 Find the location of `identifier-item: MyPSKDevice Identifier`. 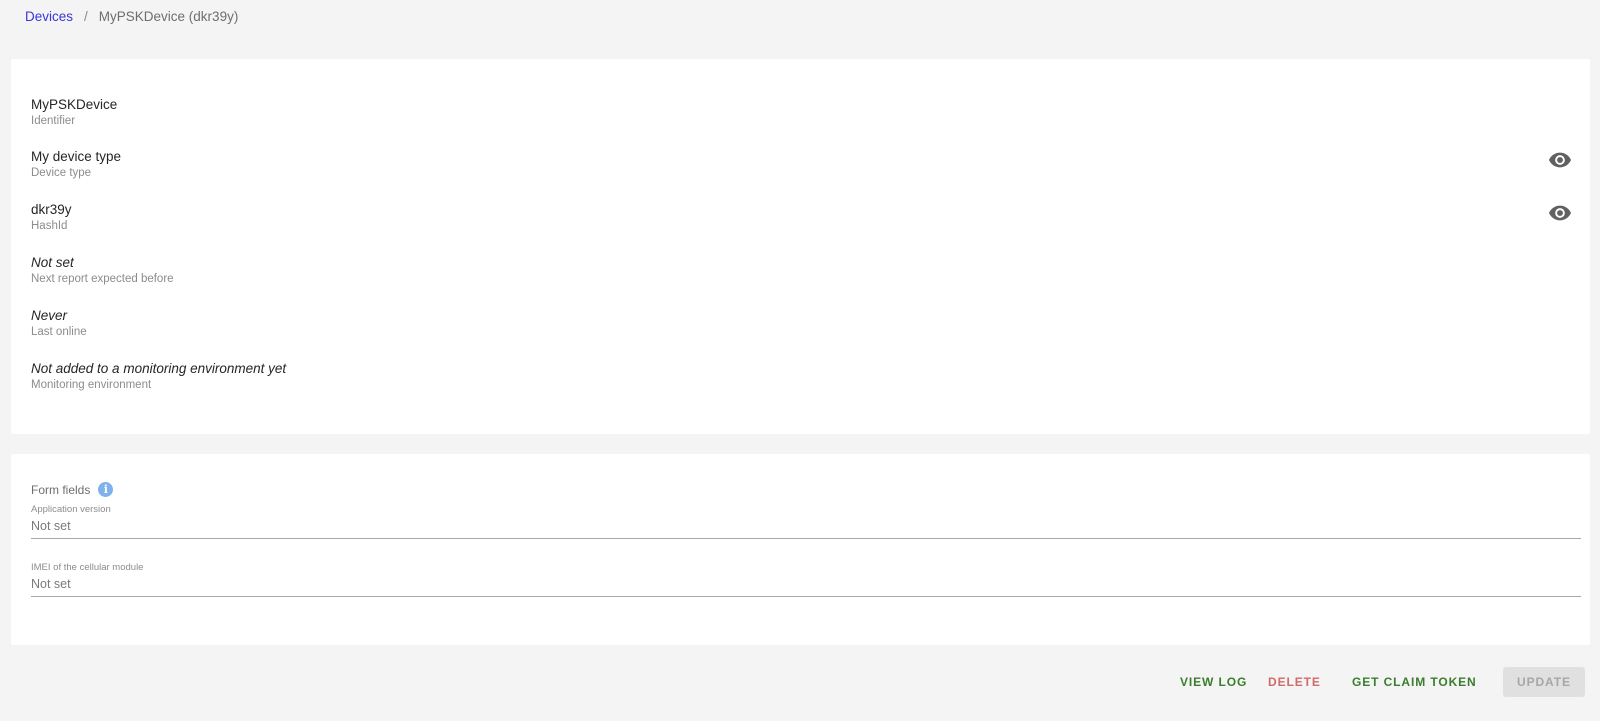

identifier-item: MyPSKDevice Identifier is located at coordinates (810, 118).